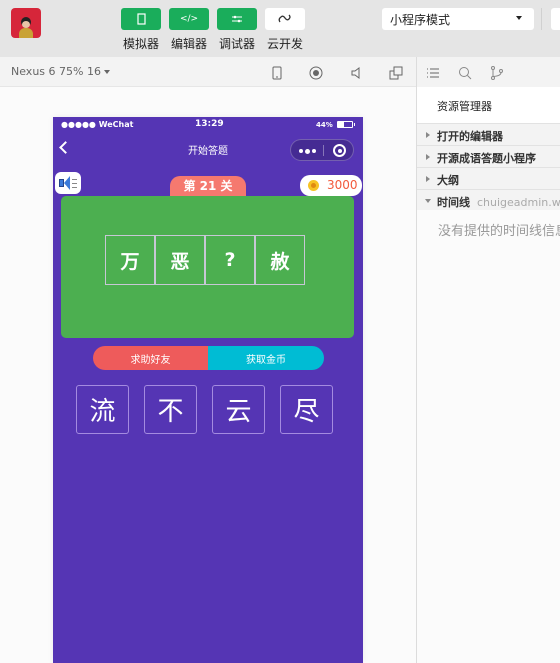  I want to click on user-avatar, so click(26, 23).